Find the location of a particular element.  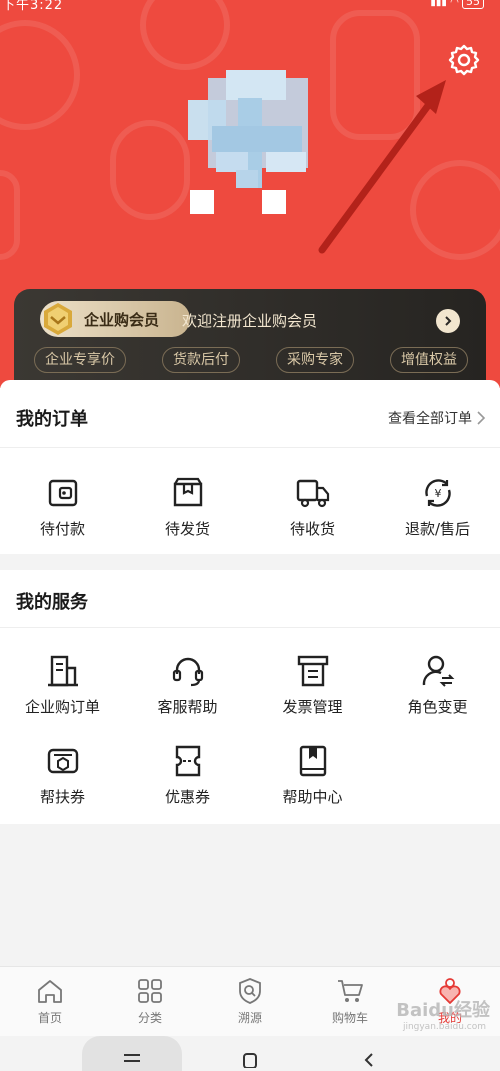

home-square-icon is located at coordinates (250, 1059).